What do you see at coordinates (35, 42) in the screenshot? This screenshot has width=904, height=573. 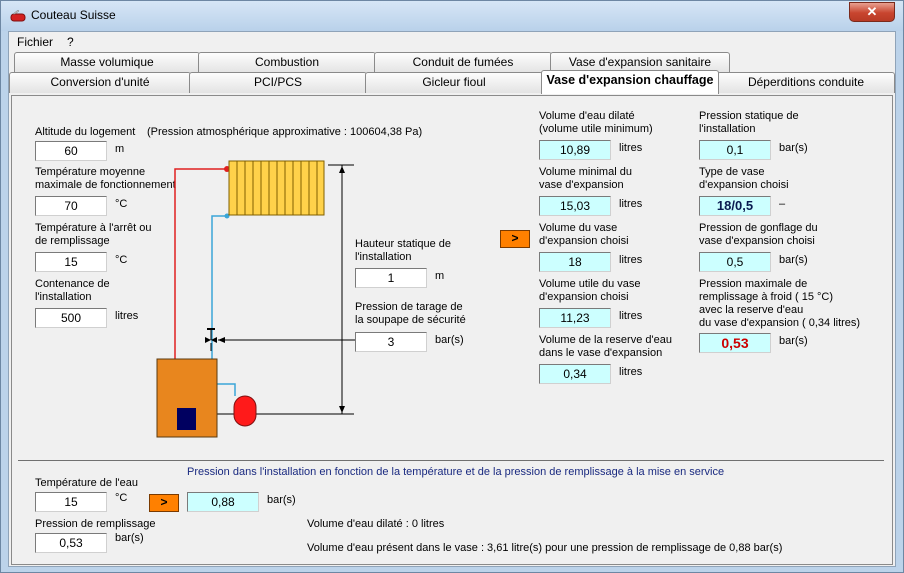 I see `menu-fichier: Fichier` at bounding box center [35, 42].